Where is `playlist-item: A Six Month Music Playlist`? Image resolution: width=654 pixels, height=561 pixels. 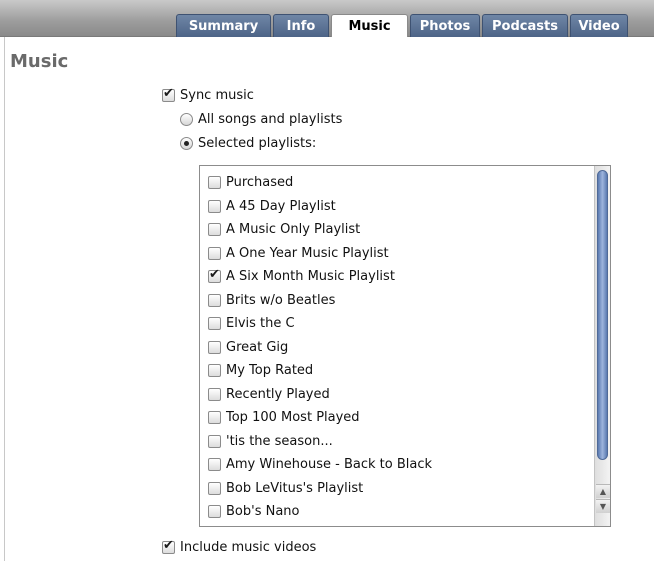
playlist-item: A Six Month Music Playlist is located at coordinates (320, 277).